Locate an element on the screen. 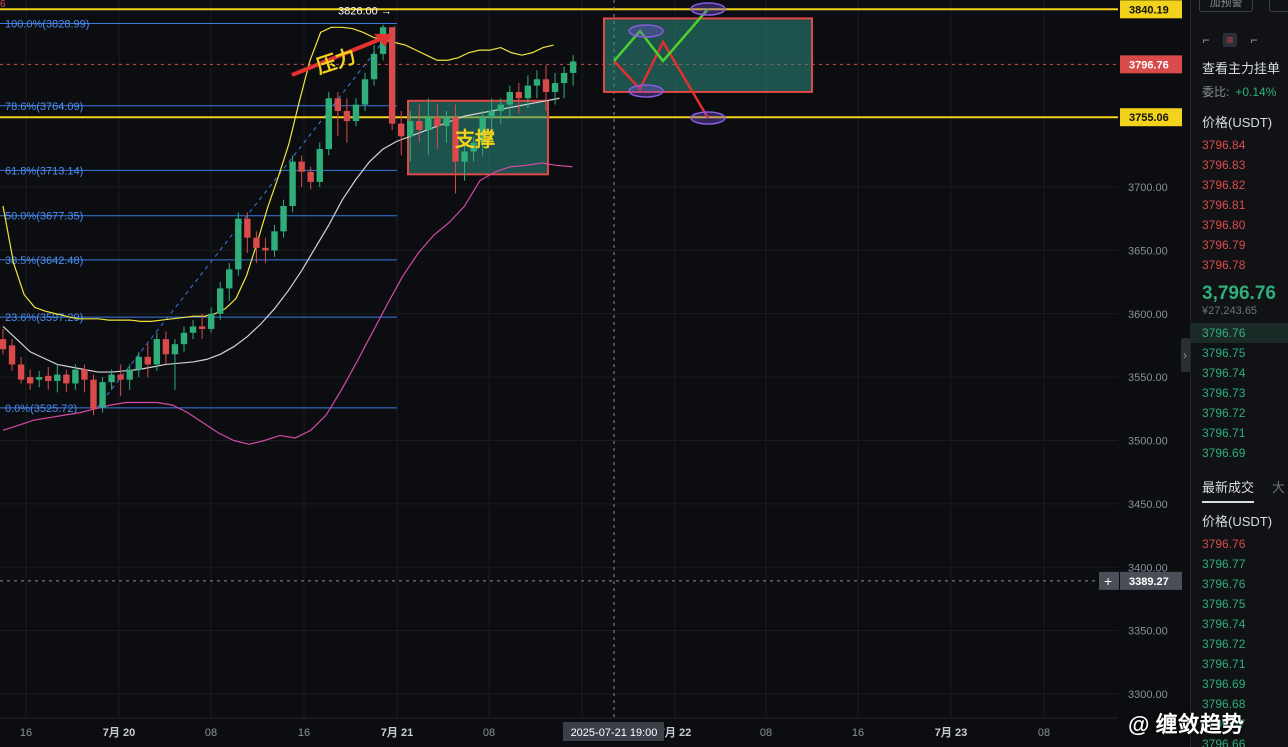 The width and height of the screenshot is (1288, 747). trade-row: 3796.72 is located at coordinates (1224, 644).